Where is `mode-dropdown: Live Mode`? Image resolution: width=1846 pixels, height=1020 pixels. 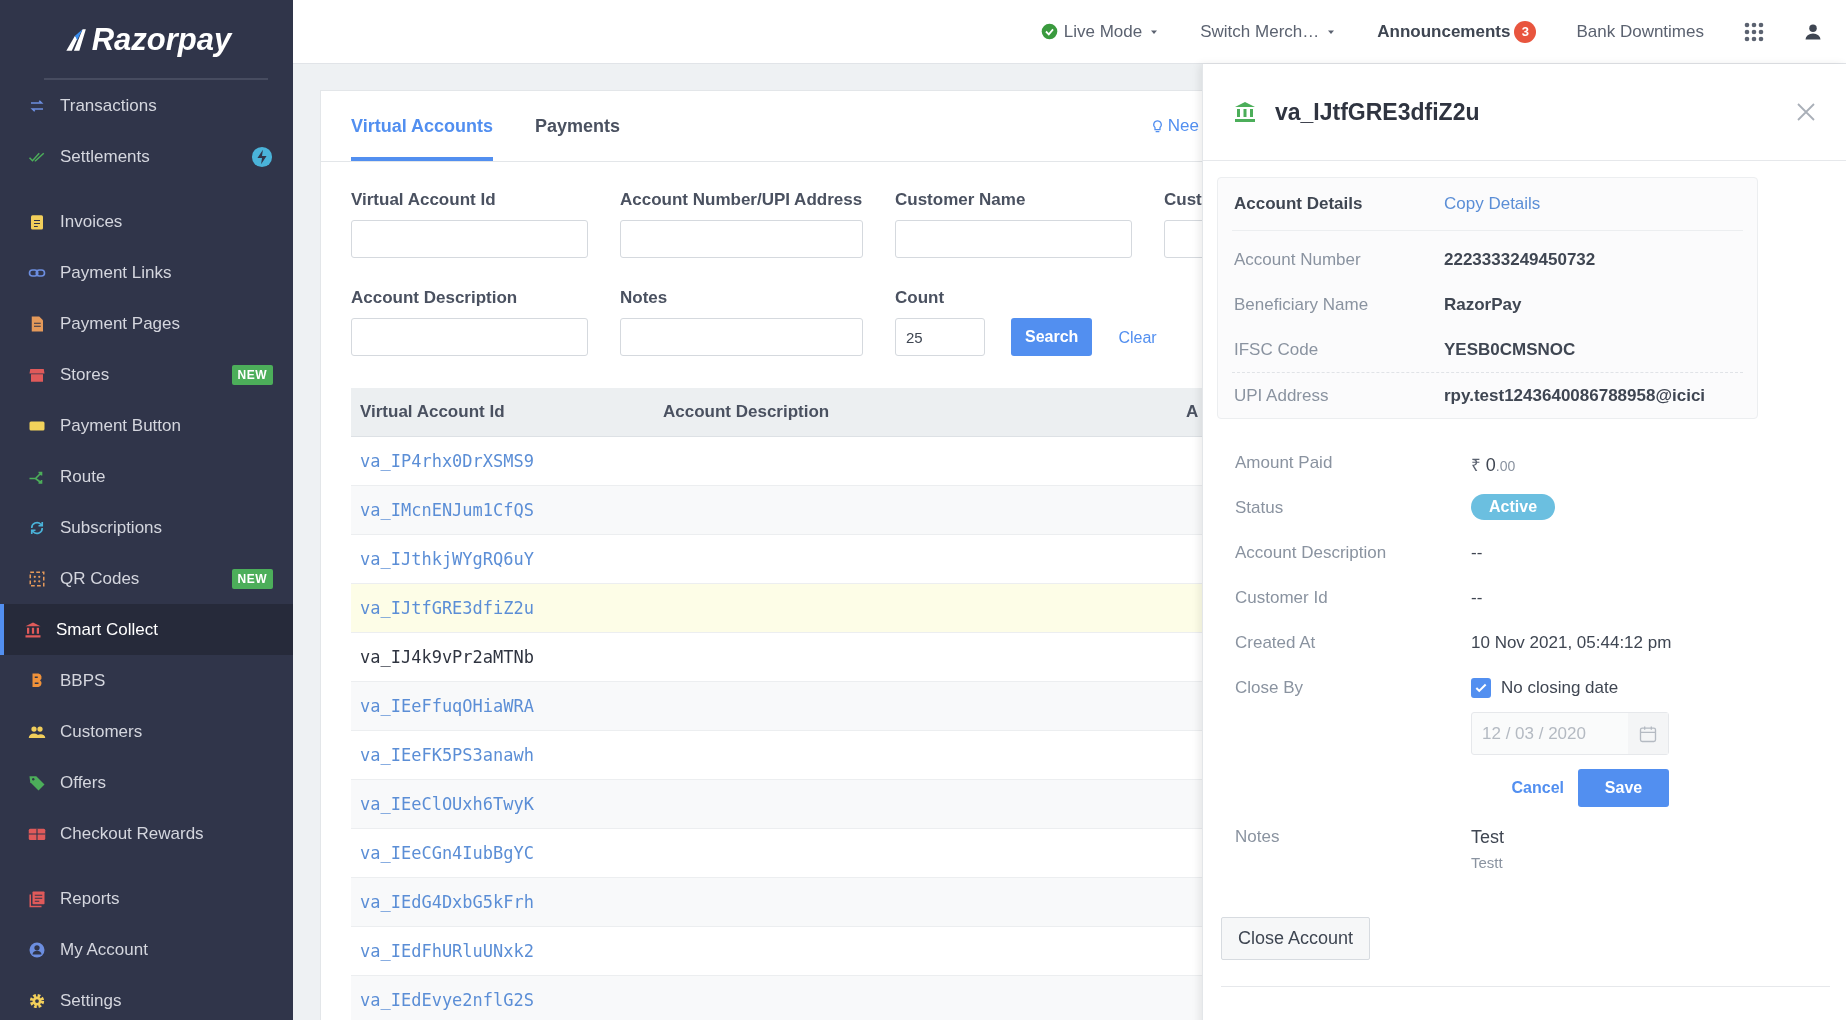 mode-dropdown: Live Mode is located at coordinates (1100, 31).